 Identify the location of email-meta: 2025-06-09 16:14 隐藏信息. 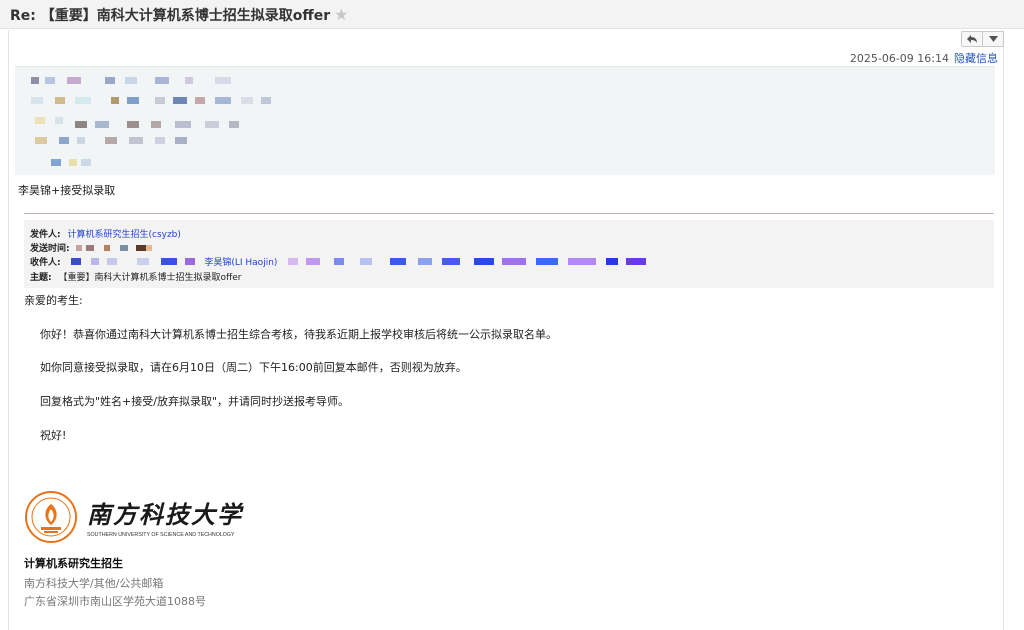
(924, 58).